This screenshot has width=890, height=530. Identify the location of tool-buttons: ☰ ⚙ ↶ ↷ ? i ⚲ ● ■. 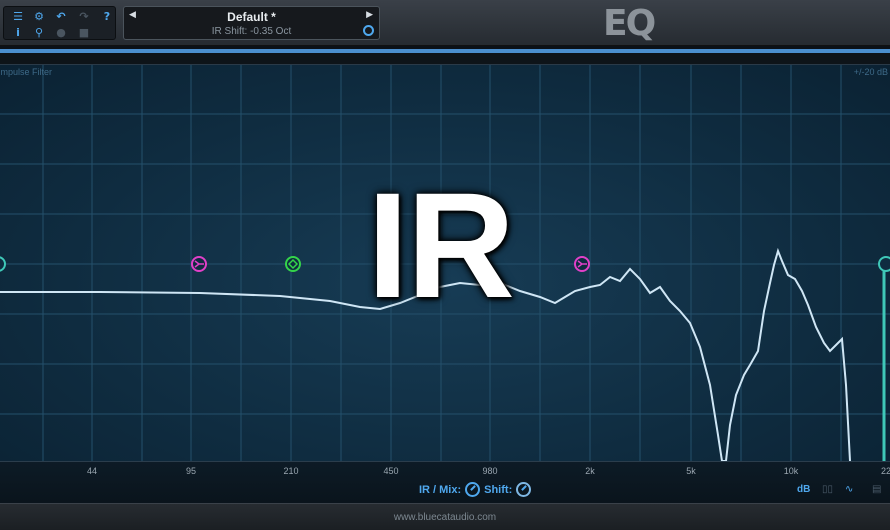
(59, 23).